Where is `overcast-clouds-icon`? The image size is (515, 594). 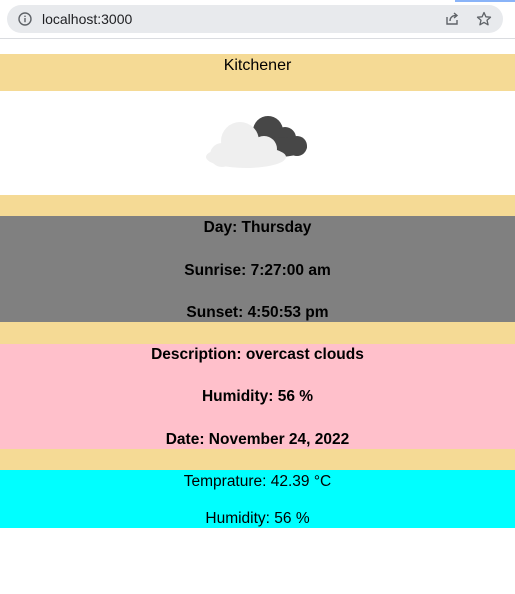 overcast-clouds-icon is located at coordinates (256, 142).